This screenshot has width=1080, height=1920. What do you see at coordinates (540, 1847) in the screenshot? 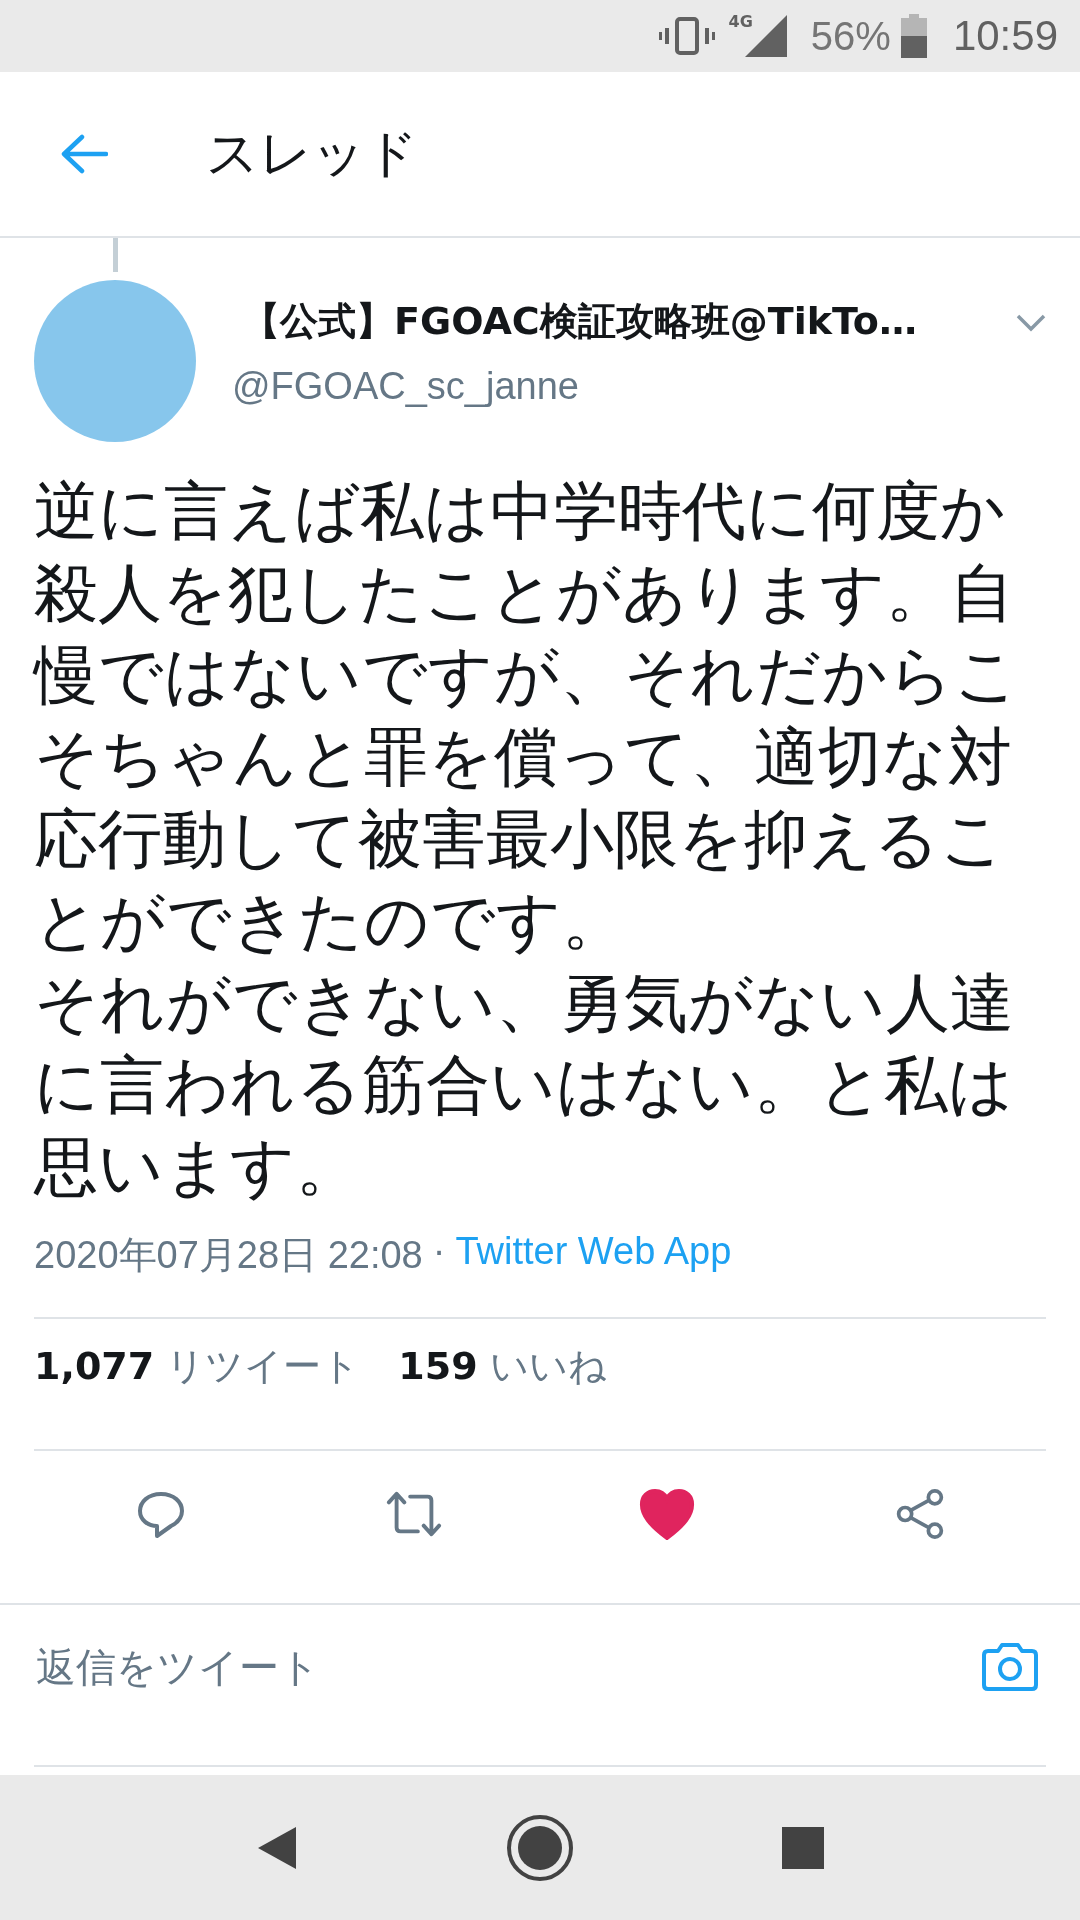
I see `home-icon` at bounding box center [540, 1847].